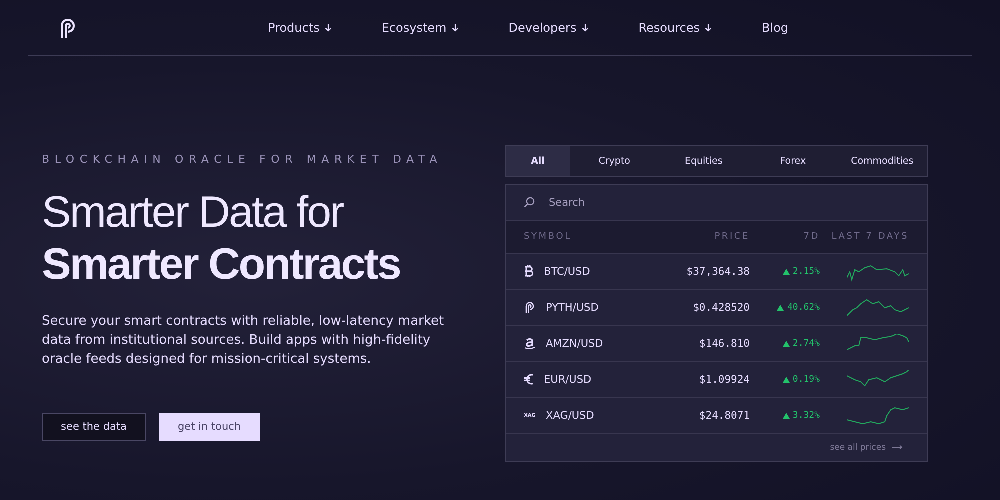 The height and width of the screenshot is (500, 1000). Describe the element at coordinates (699, 203) in the screenshot. I see `search-field: Search` at that location.